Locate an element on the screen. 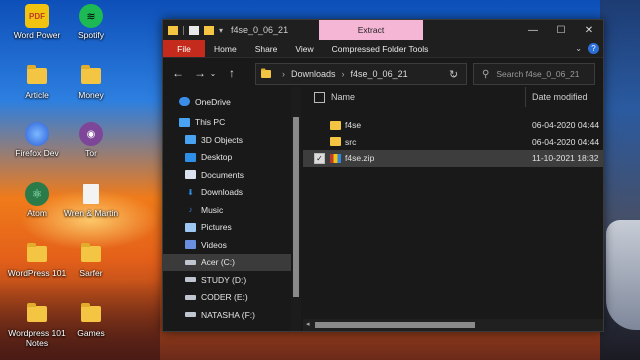  nav-item-downloads: ⬇ Downloads is located at coordinates (232, 193).